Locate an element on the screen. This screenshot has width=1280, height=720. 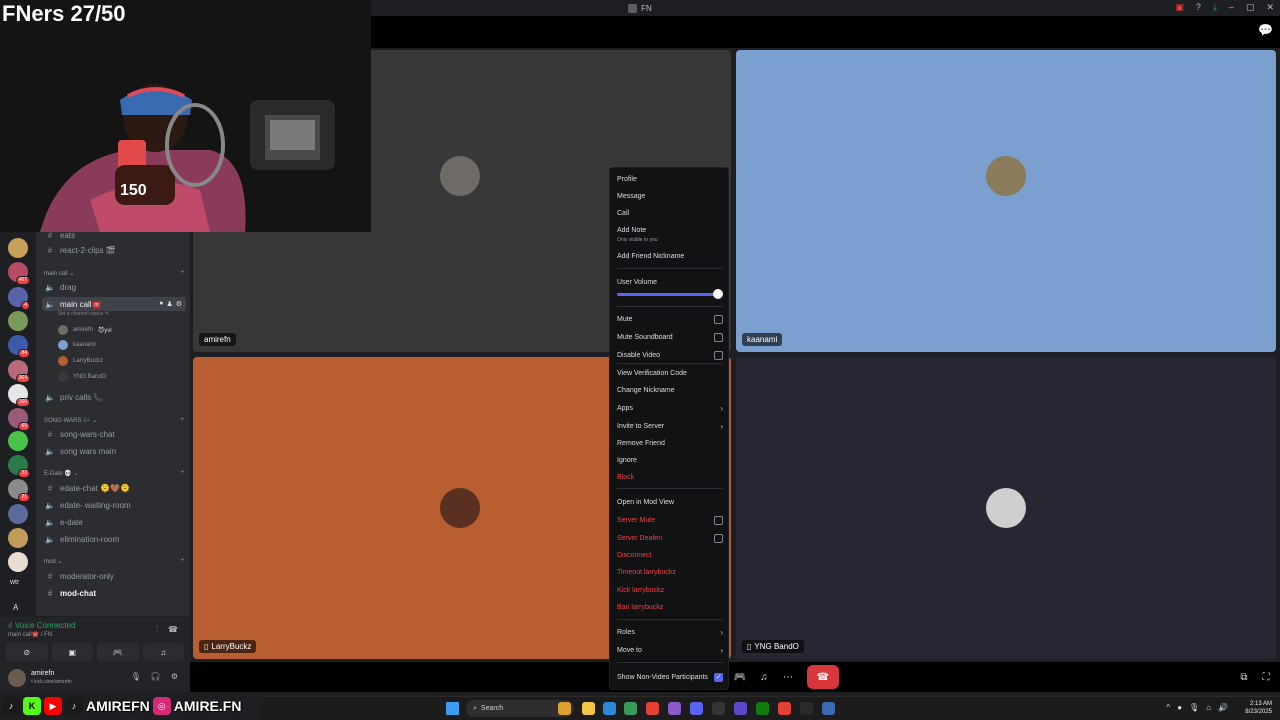
menu-item-server-mute: Server Mute is located at coordinates (670, 520).